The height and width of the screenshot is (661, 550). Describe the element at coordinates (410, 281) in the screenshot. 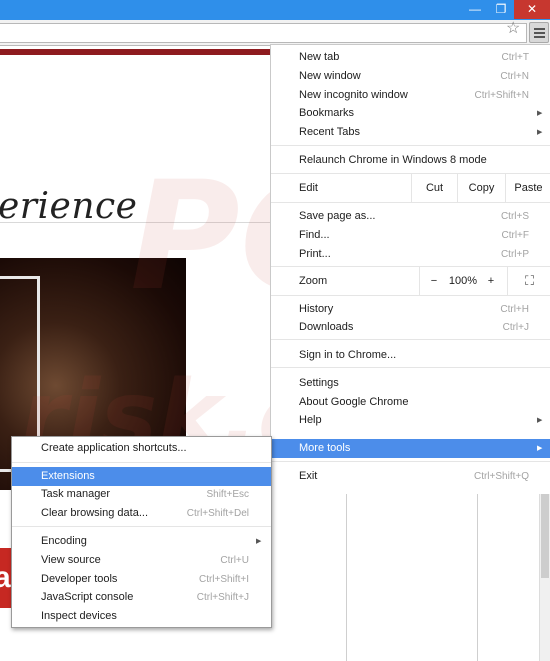

I see `menu-row-zoom: Zoom − 100% + ⛶` at that location.